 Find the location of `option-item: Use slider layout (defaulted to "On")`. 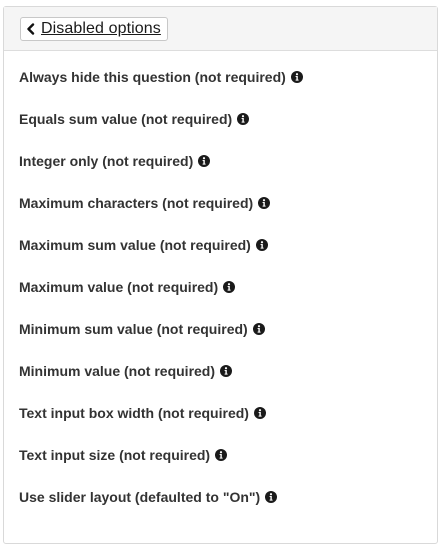

option-item: Use slider layout (defaulted to "On") is located at coordinates (148, 497).